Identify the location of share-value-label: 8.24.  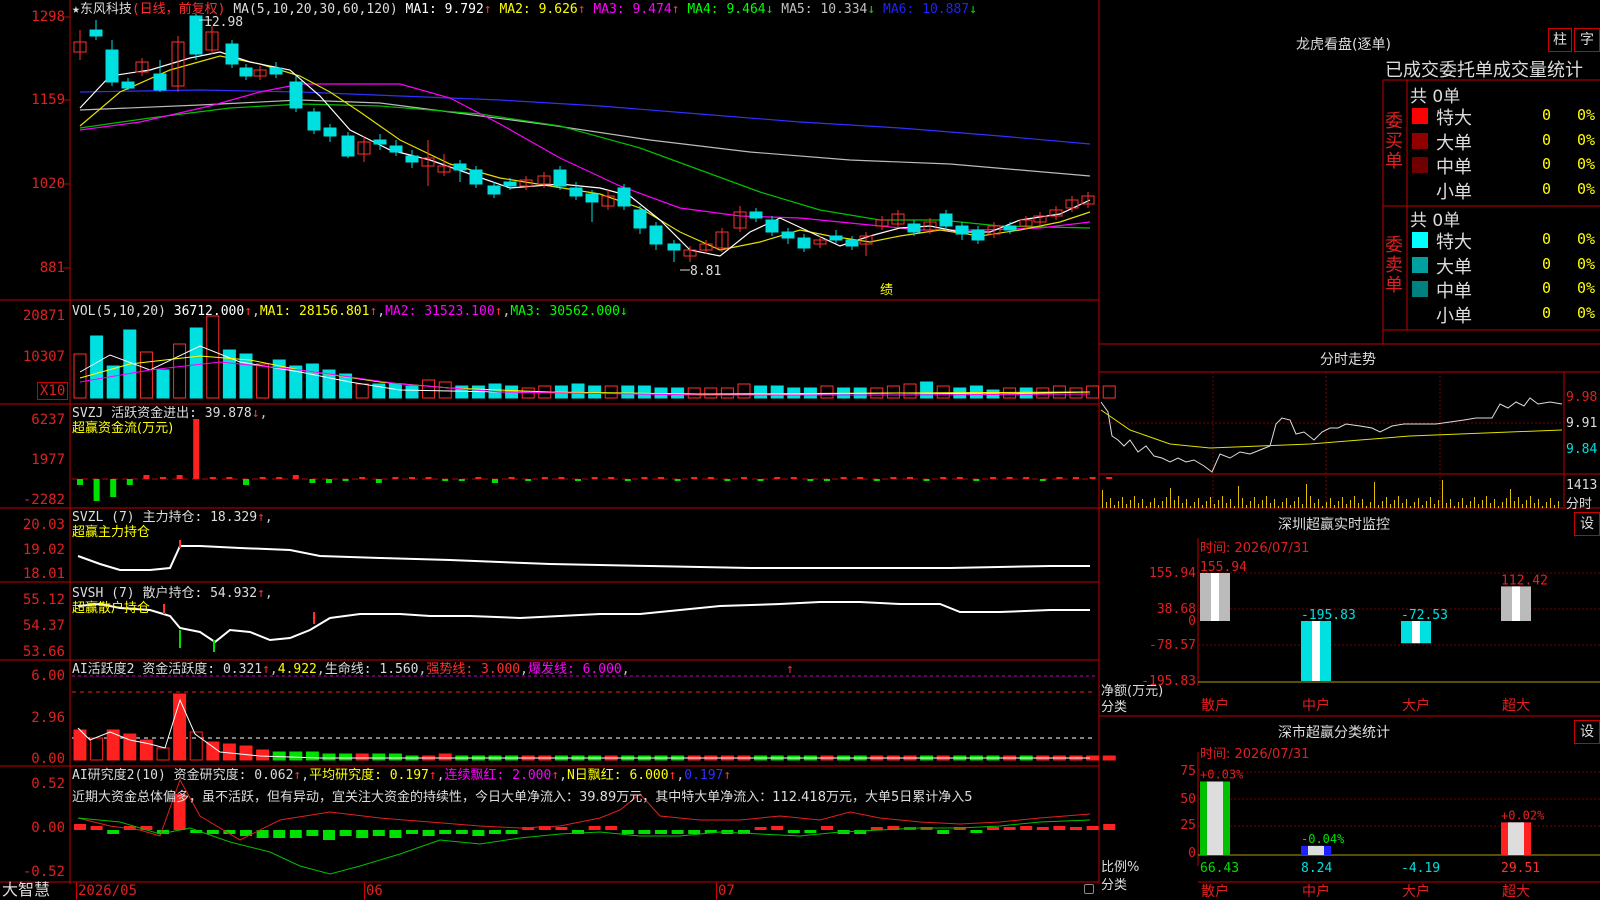
(1316, 868).